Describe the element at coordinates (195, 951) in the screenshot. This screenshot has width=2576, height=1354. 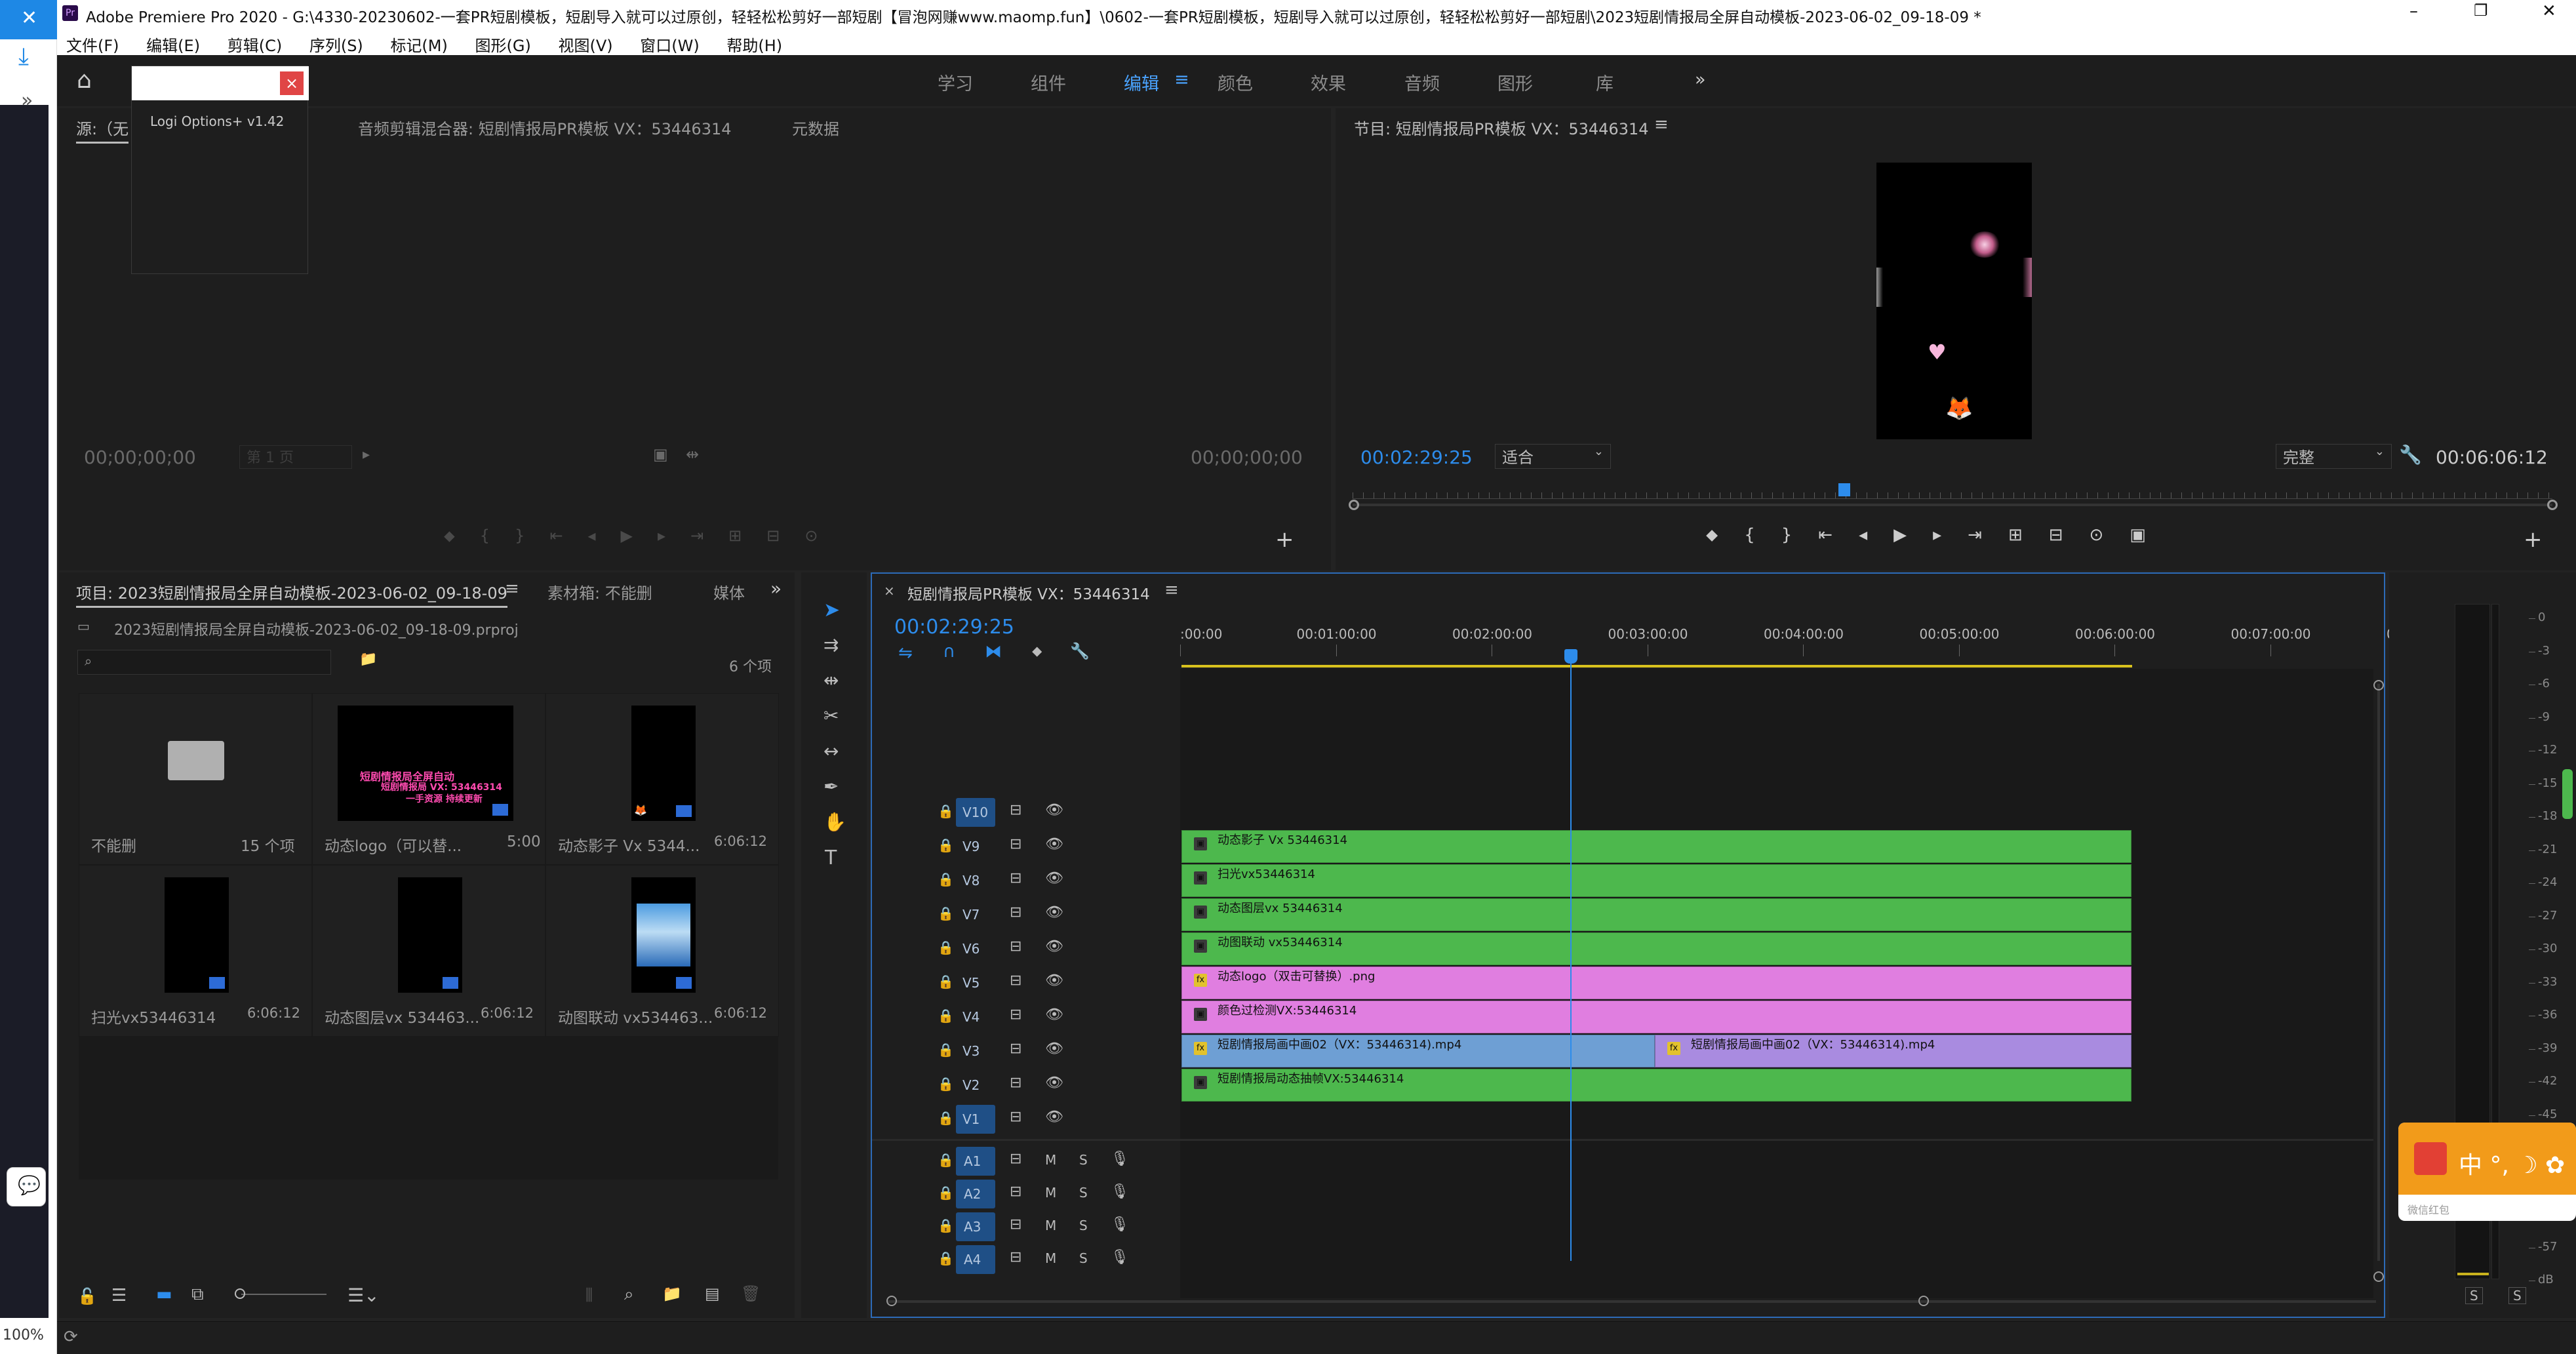
I see `project-item-video: 扫光vx53446314 6:06:12` at that location.